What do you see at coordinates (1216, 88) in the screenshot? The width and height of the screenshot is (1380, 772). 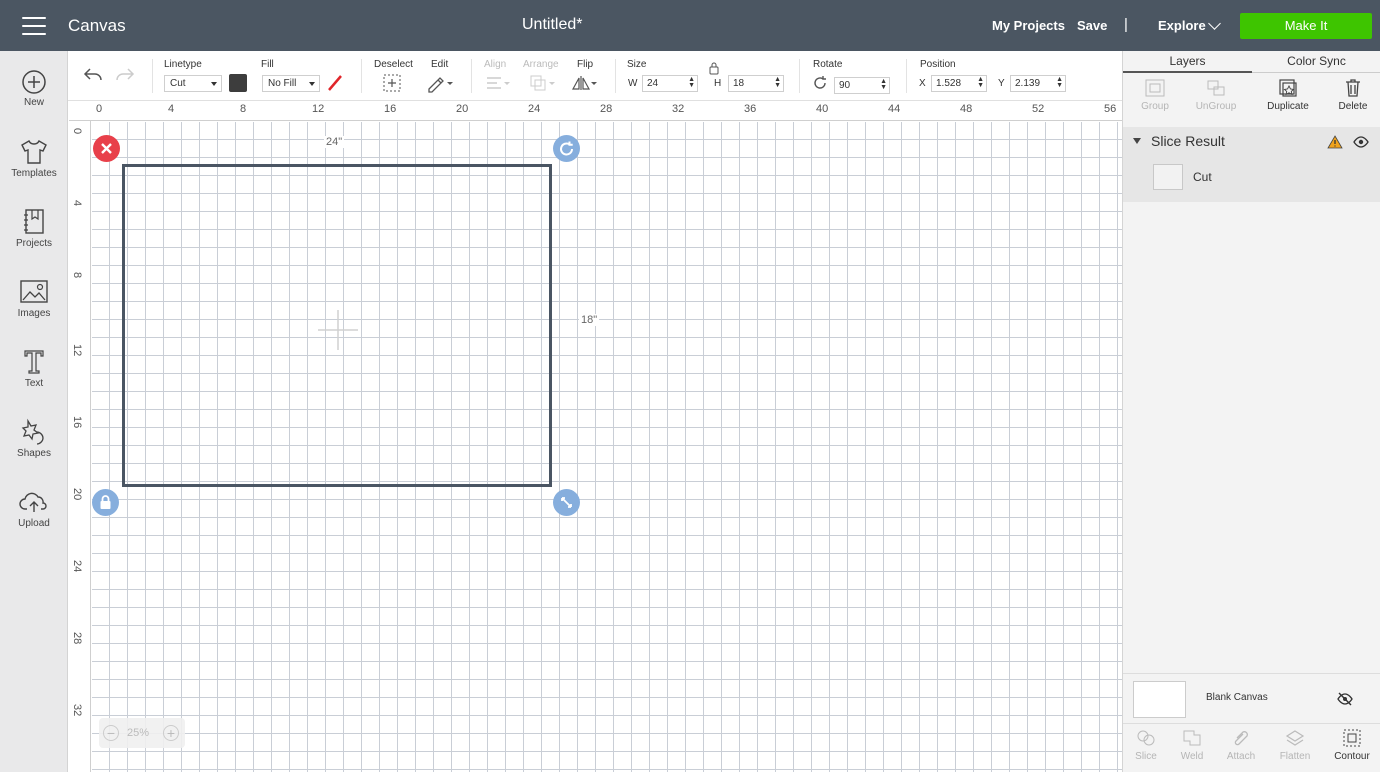 I see `ungroup-icon` at bounding box center [1216, 88].